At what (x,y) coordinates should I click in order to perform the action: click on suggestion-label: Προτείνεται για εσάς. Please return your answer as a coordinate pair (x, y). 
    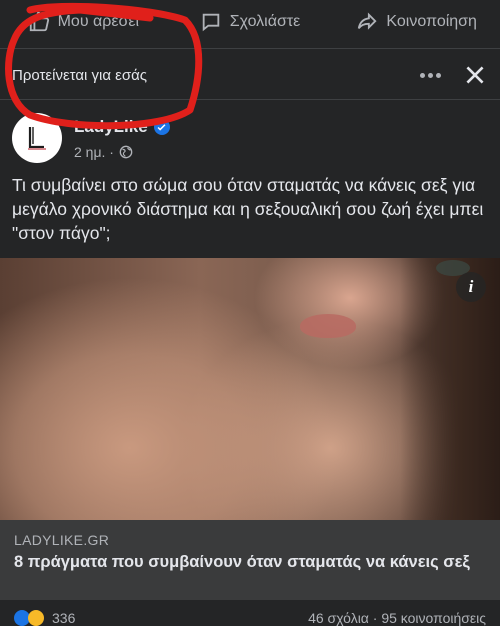
    Looking at the image, I should click on (80, 75).